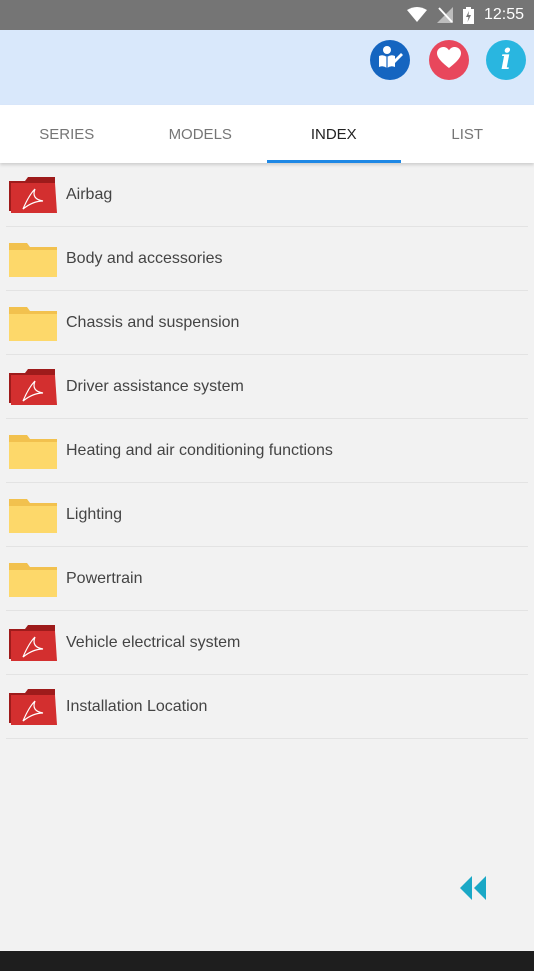  I want to click on list-item-label: Heating and air conditioning functions, so click(199, 450).